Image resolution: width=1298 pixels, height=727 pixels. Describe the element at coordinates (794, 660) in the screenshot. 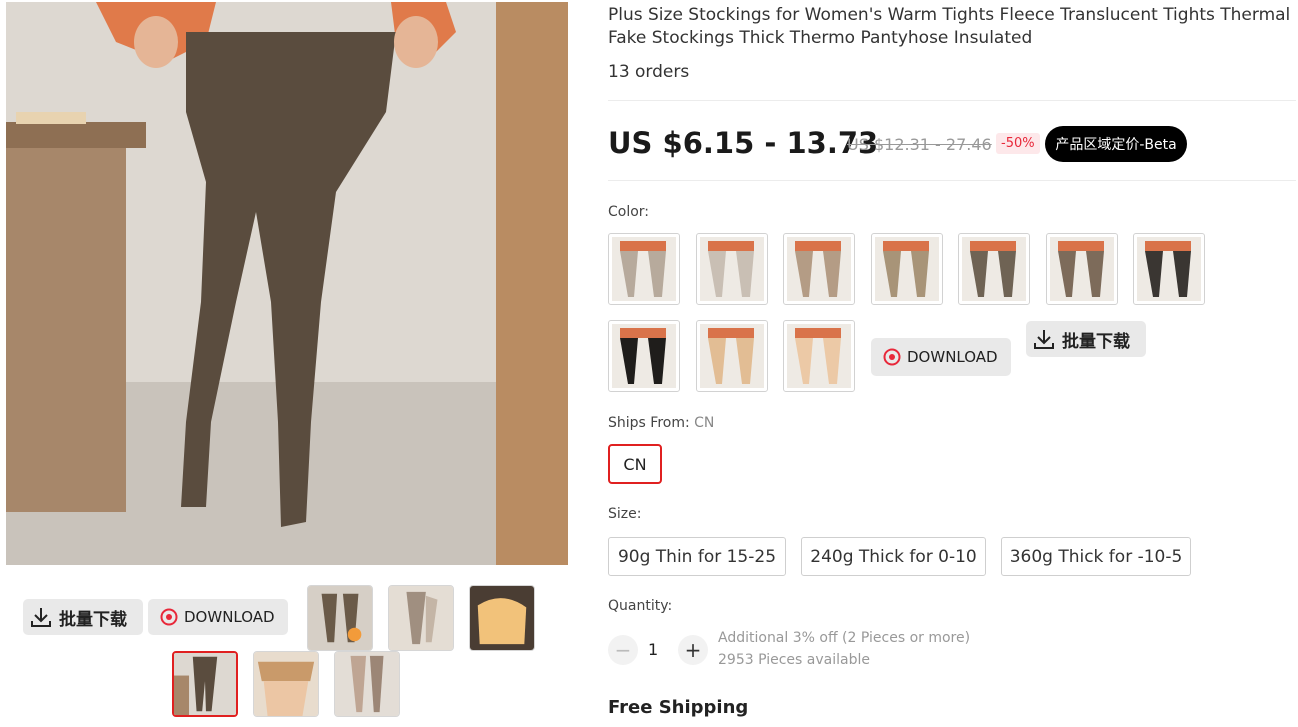

I see `pieces-available: 2953 Pieces available` at that location.